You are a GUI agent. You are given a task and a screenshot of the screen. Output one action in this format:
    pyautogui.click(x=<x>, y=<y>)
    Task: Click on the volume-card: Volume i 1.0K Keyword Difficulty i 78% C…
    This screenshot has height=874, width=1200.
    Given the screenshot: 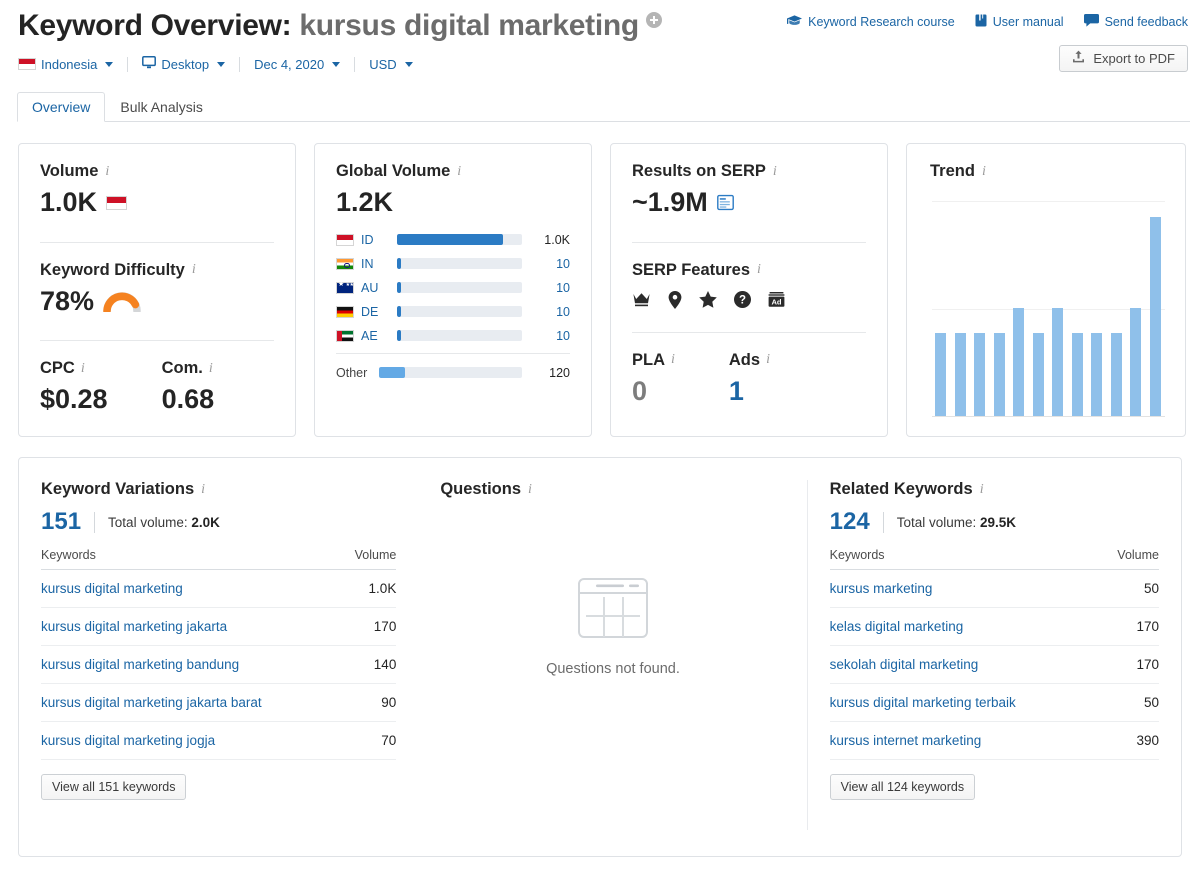 What is the action you would take?
    pyautogui.click(x=157, y=290)
    